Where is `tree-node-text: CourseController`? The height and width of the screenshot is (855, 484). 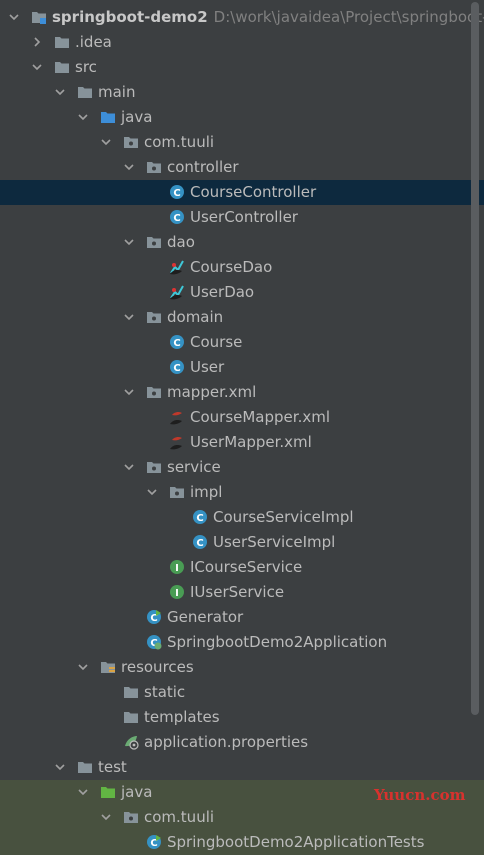 tree-node-text: CourseController is located at coordinates (253, 192).